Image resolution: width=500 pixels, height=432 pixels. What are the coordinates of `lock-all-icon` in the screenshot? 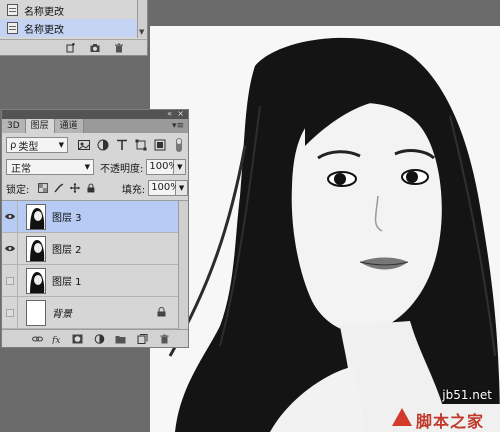 It's located at (91, 188).